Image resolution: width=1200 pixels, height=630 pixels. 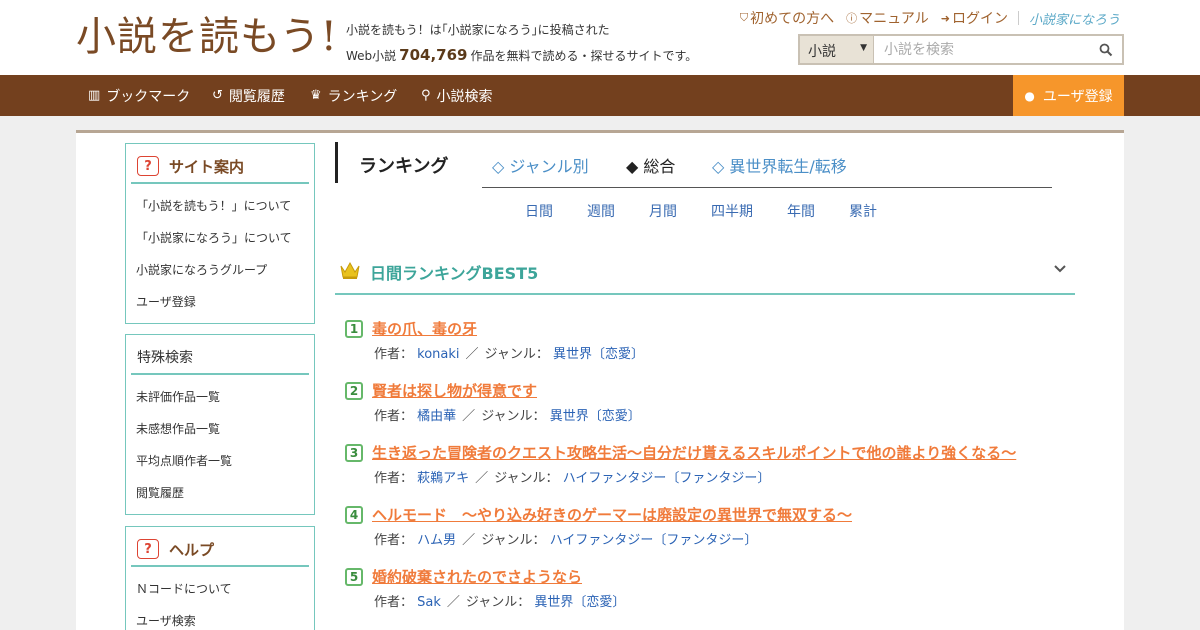 I want to click on novel-title-link: 毒の爪、毒の牙, so click(x=424, y=328).